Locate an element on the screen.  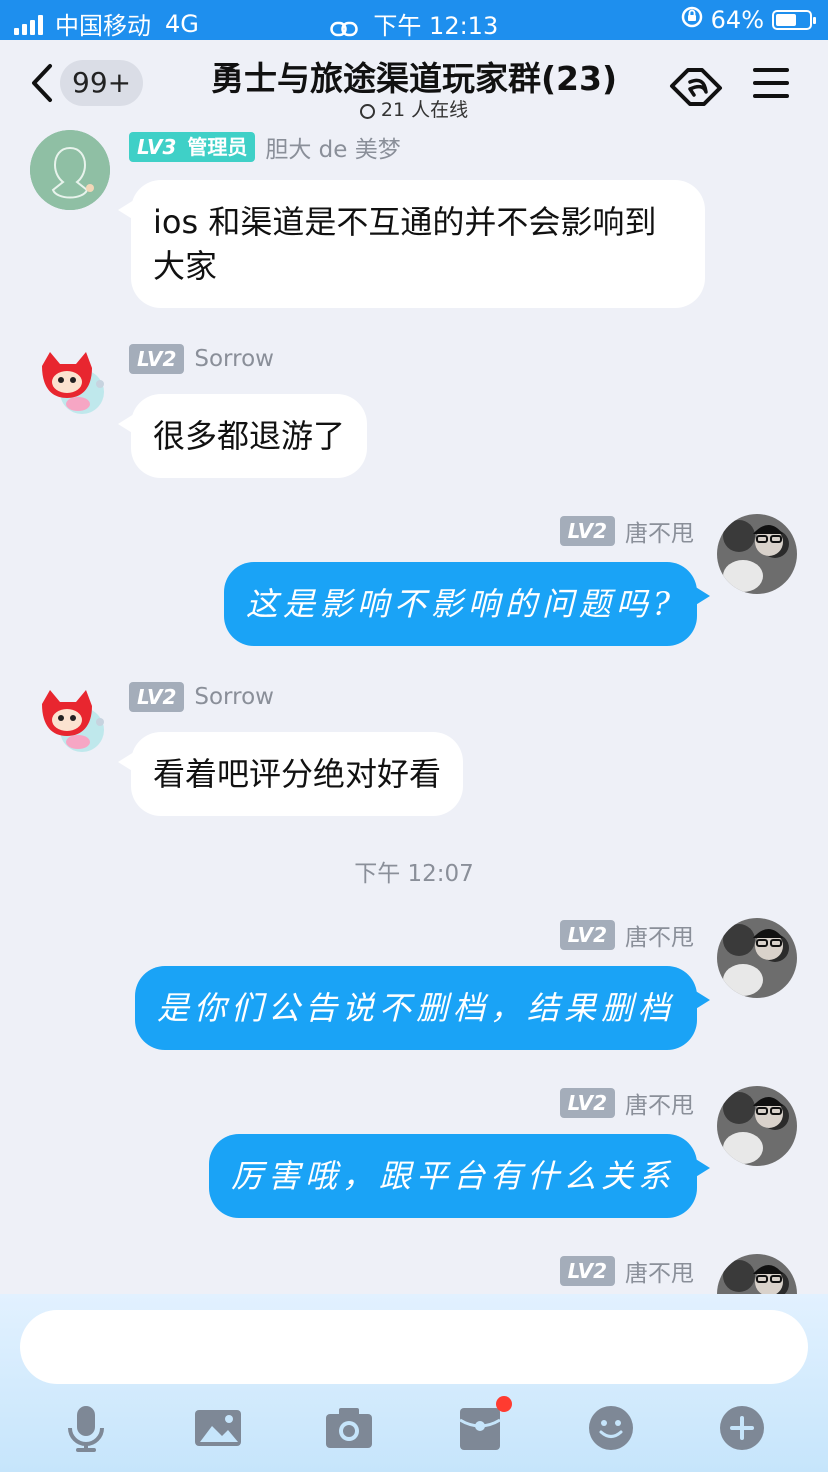
plus-icon is located at coordinates (742, 1428).